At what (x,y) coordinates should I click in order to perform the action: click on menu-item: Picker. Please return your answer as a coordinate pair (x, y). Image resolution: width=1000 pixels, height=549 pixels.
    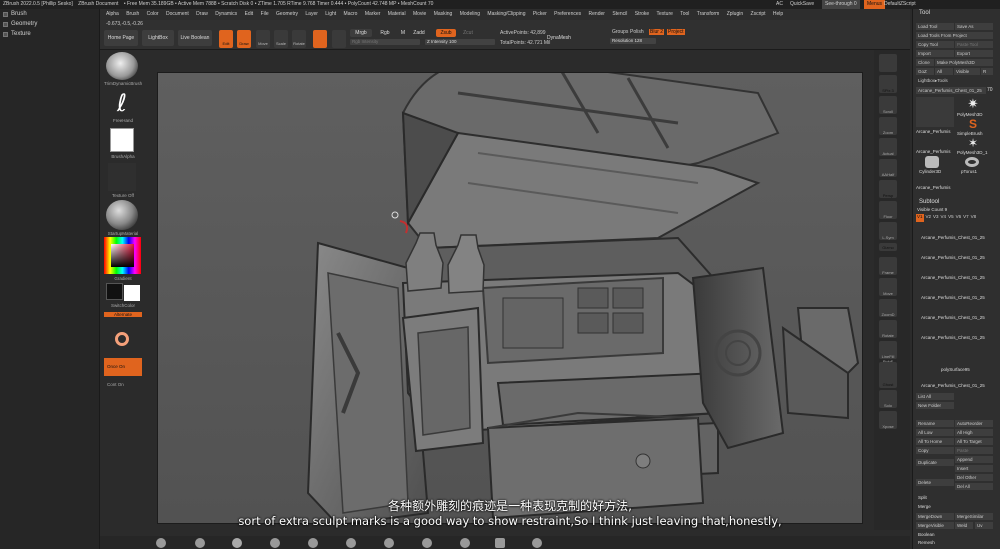
    Looking at the image, I should click on (540, 14).